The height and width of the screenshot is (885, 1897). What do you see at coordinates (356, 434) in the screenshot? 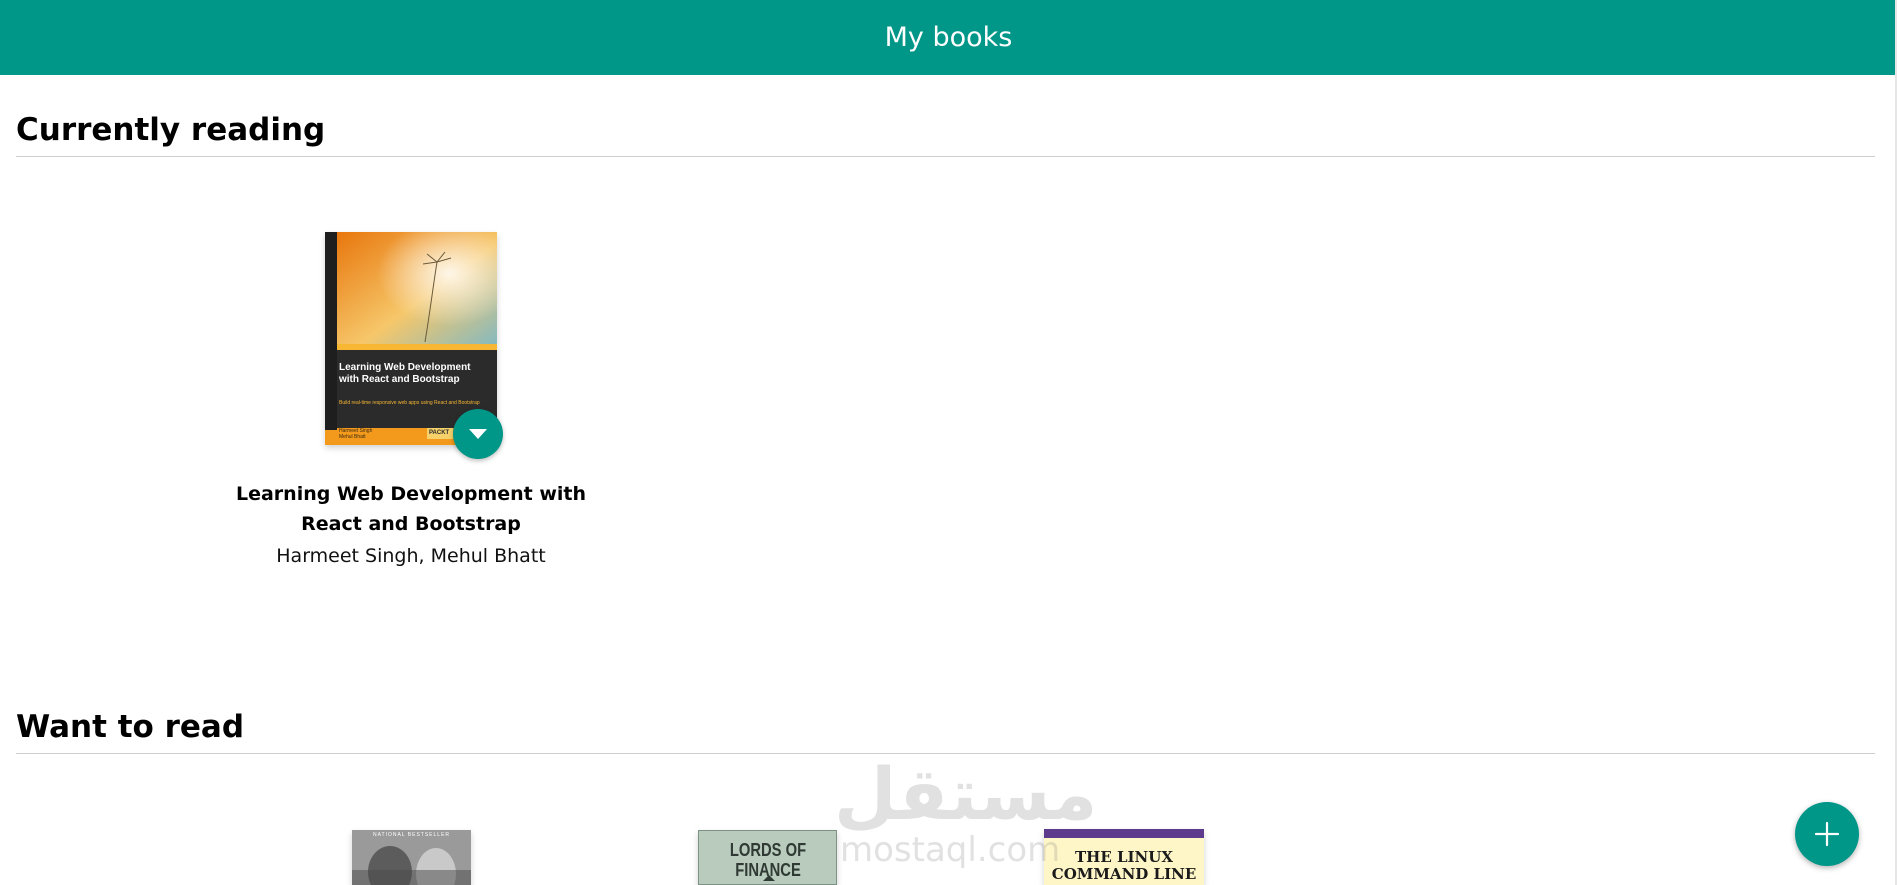
I see `cover-authors: Harmeet Singh Mehul Bhatt` at bounding box center [356, 434].